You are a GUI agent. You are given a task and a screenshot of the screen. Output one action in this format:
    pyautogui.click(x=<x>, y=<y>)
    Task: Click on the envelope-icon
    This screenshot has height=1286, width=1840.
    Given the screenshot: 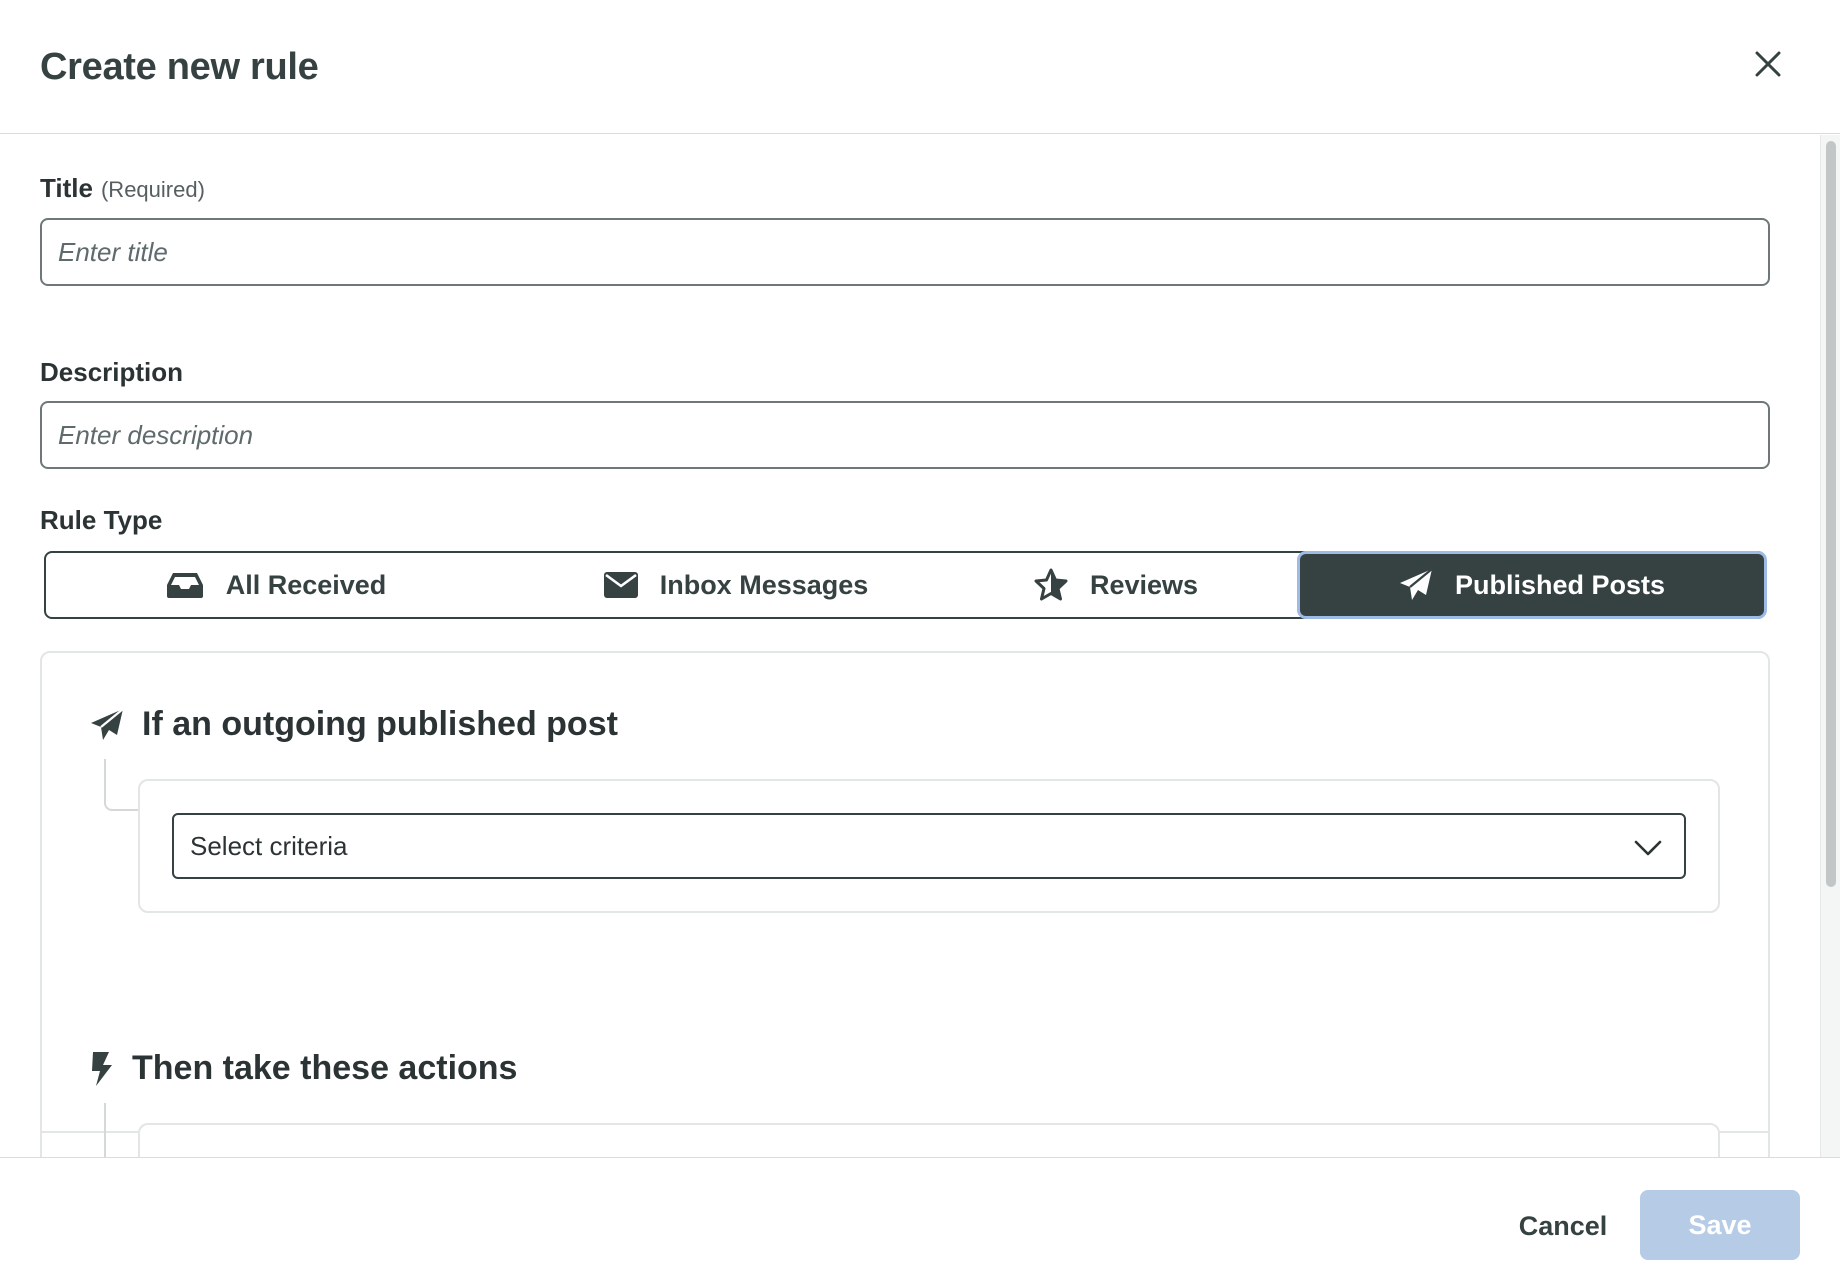 What is the action you would take?
    pyautogui.click(x=620, y=585)
    